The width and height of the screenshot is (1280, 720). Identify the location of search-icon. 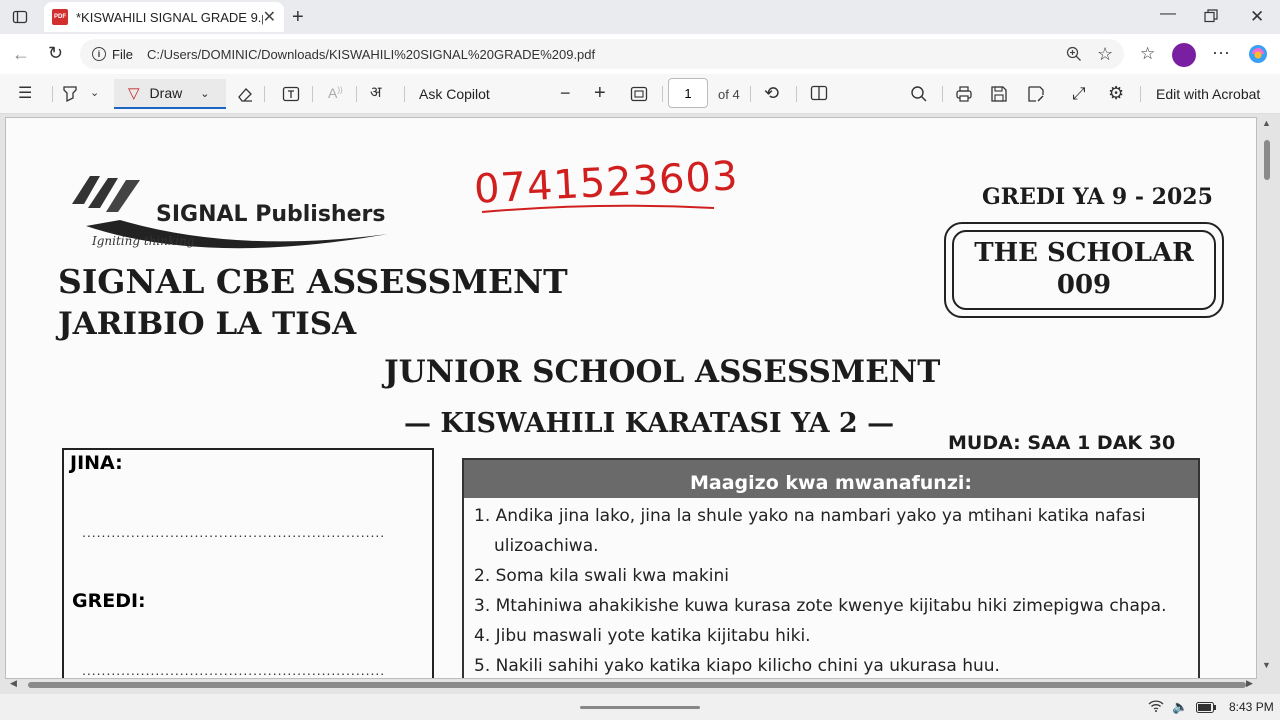
(919, 96).